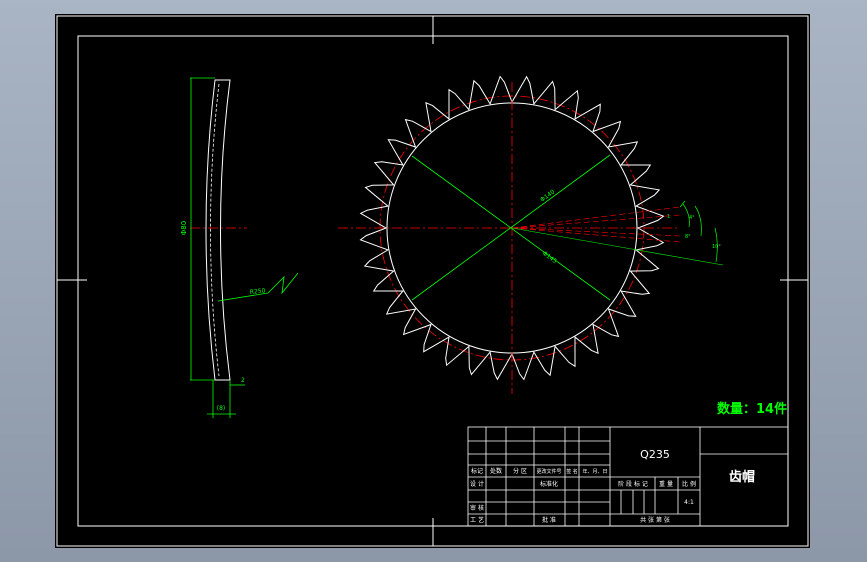 This screenshot has width=867, height=562. Describe the element at coordinates (221, 408) in the screenshot. I see `dim-width-label: (8)` at that location.